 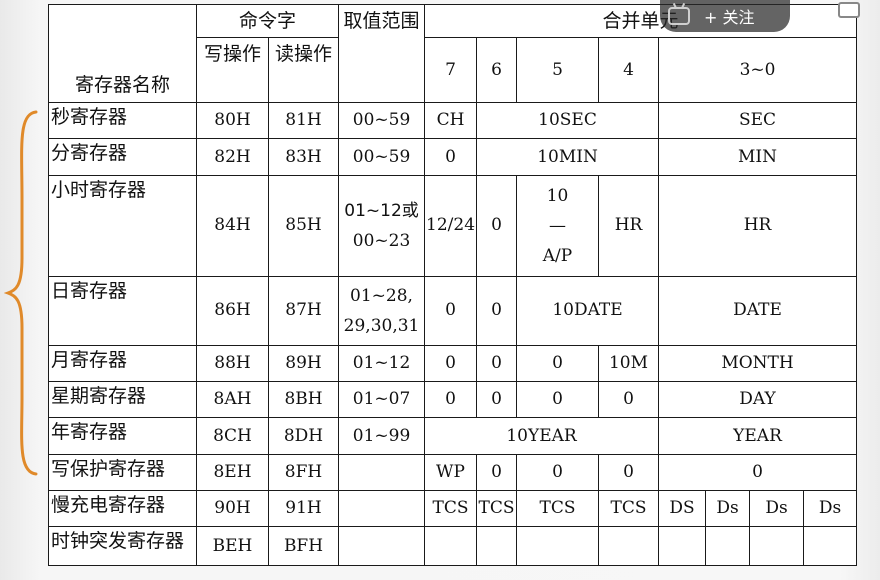 I want to click on bit-2-cell: Ds, so click(x=728, y=509).